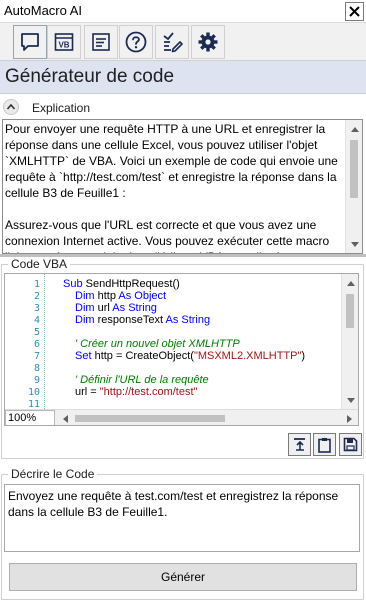 This screenshot has width=366, height=601. I want to click on code-hscrollbar, so click(207, 417).